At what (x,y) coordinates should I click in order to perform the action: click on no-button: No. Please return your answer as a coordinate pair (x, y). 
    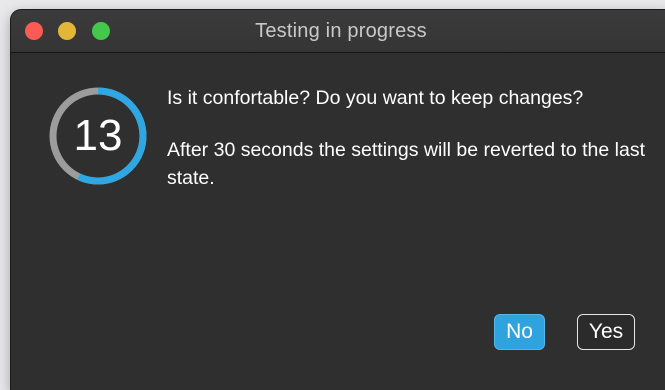
    Looking at the image, I should click on (519, 332).